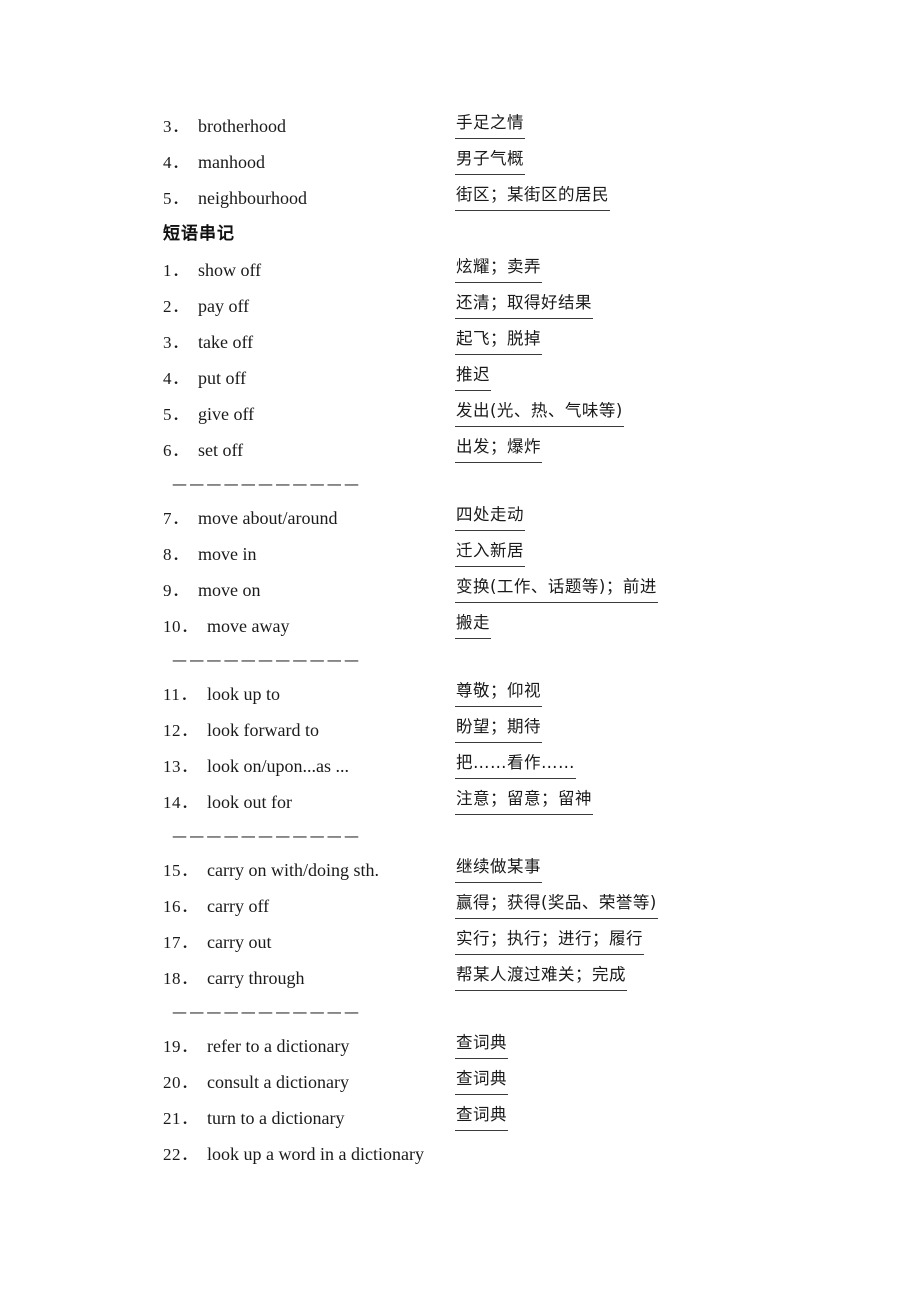 Image resolution: width=920 pixels, height=1302 pixels. What do you see at coordinates (181, 1154) in the screenshot?
I see `item-number: 22．` at bounding box center [181, 1154].